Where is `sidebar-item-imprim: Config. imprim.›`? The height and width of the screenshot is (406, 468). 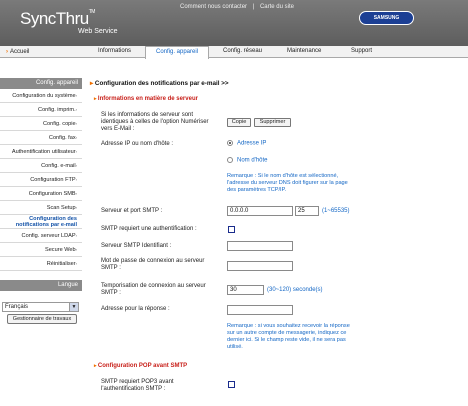
sidebar-item-imprim: Config. imprim.› is located at coordinates (41, 110).